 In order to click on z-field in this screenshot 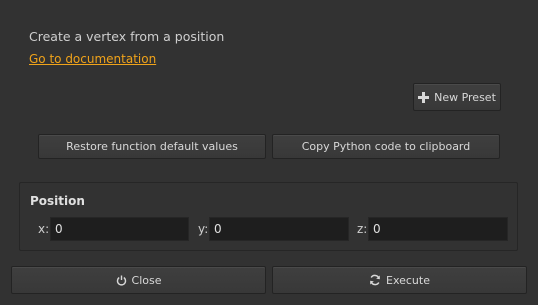, I will do `click(438, 229)`.